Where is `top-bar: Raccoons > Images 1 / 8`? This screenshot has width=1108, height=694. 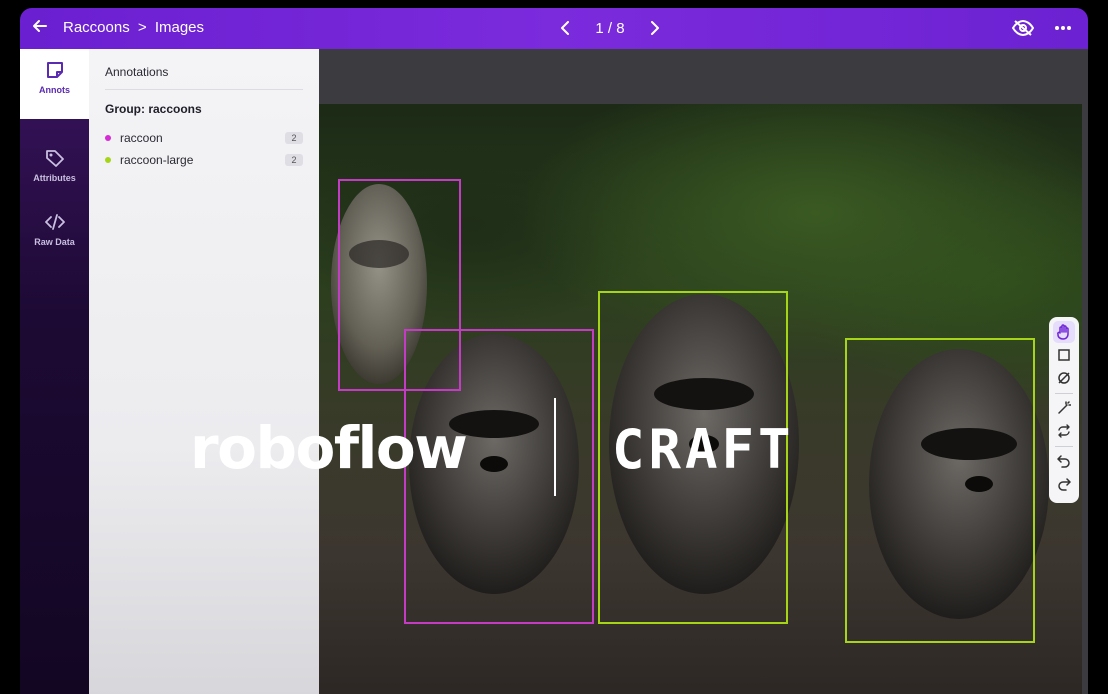
top-bar: Raccoons > Images 1 / 8 is located at coordinates (554, 28).